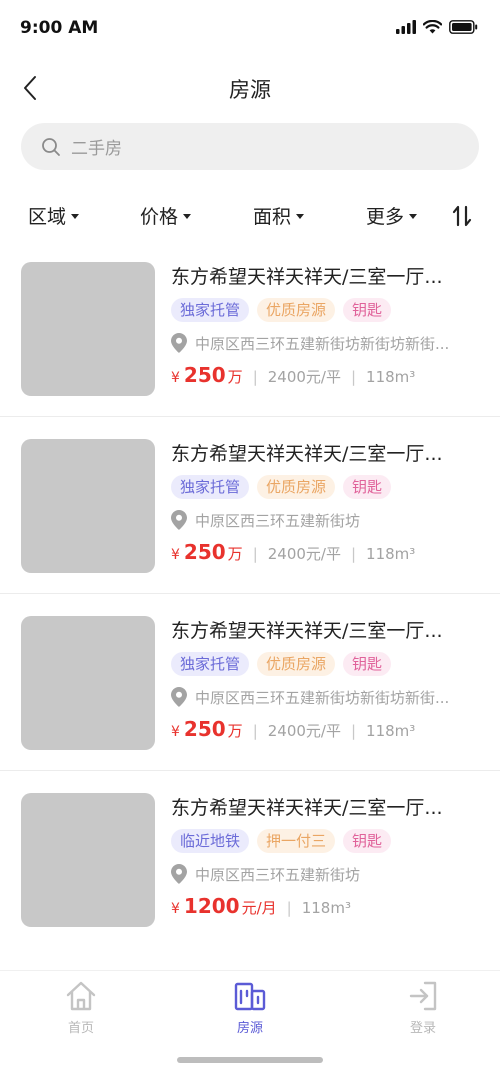  I want to click on filter-more: 更多, so click(392, 215).